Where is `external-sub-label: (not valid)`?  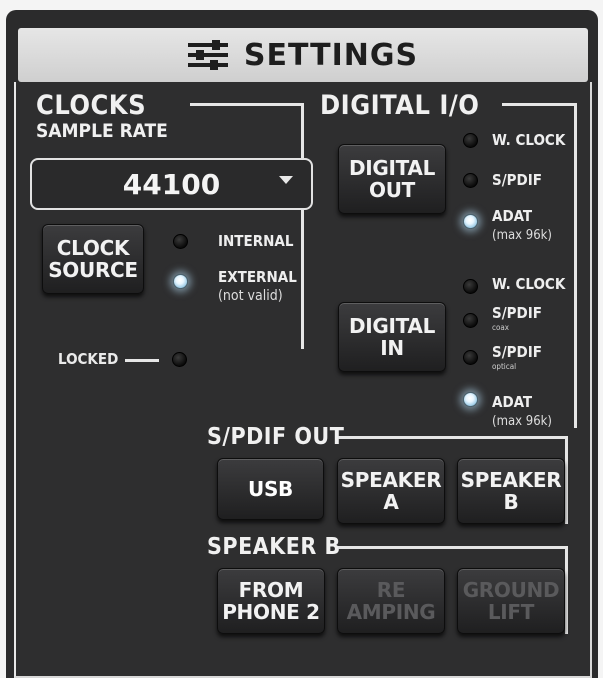
external-sub-label: (not valid) is located at coordinates (250, 296).